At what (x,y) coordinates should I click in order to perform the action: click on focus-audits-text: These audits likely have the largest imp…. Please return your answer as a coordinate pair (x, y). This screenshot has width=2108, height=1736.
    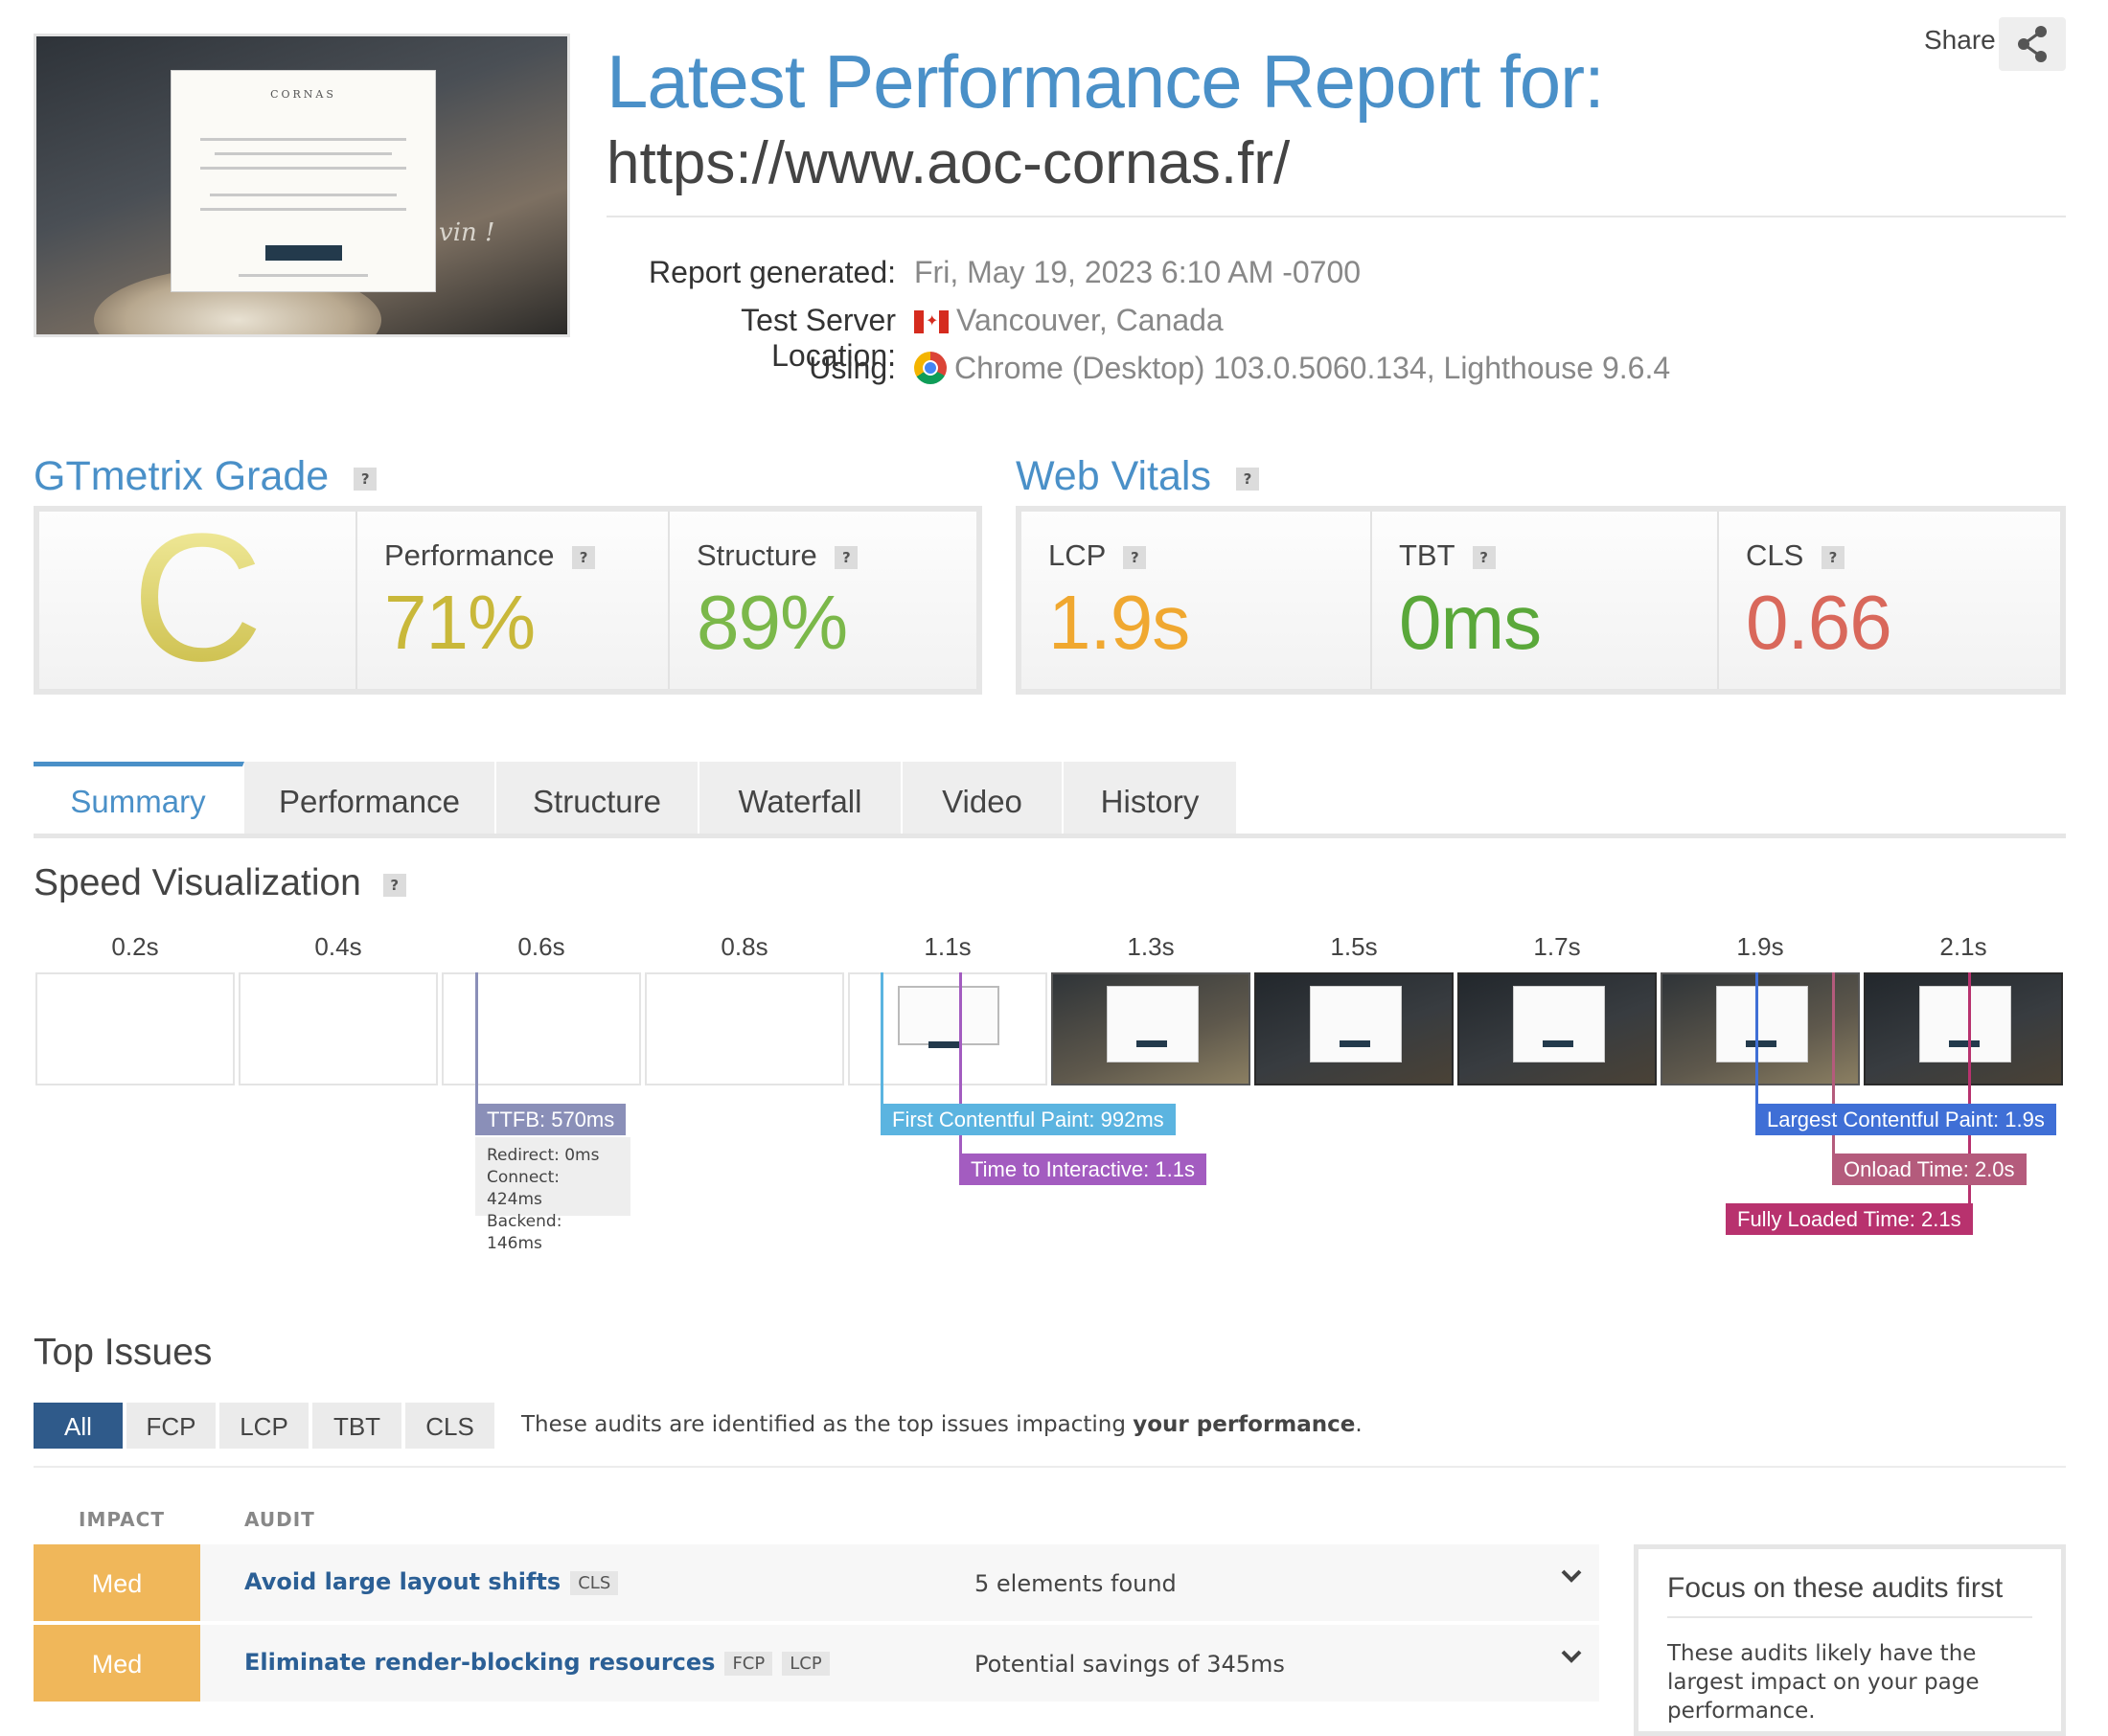
    Looking at the image, I should click on (1823, 1683).